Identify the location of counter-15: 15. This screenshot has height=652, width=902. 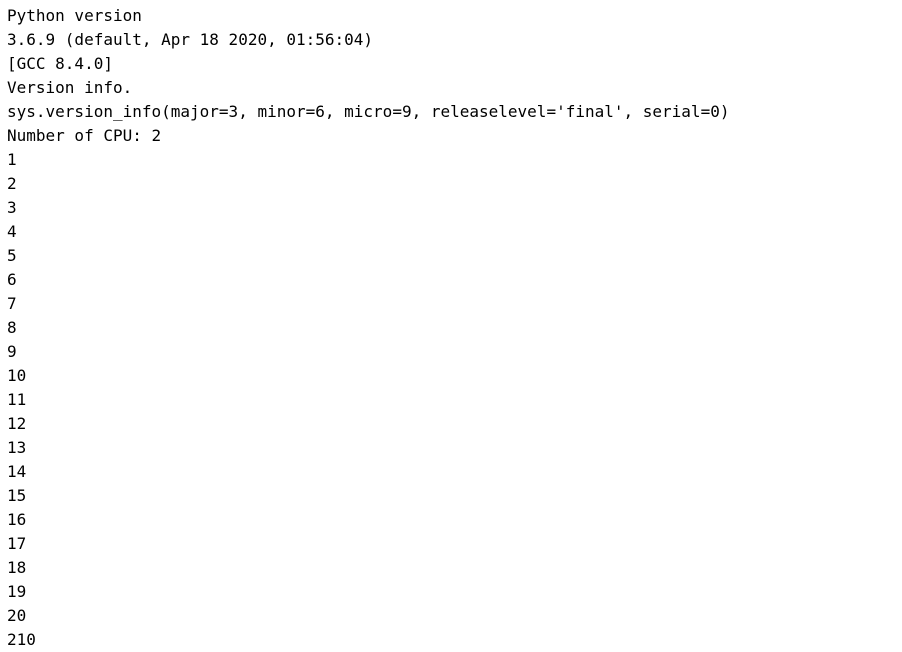
(17, 495).